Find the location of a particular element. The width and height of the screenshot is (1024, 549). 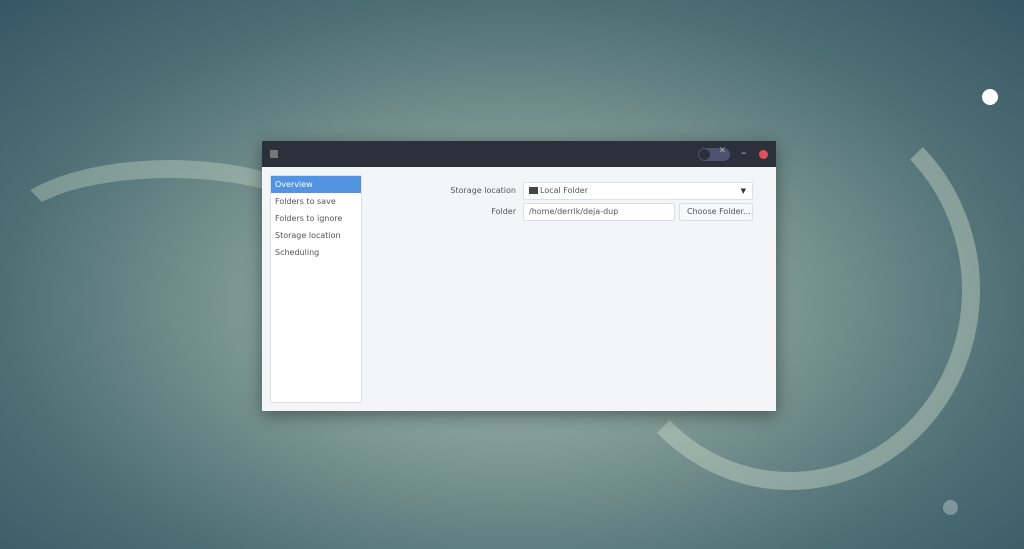

storage-location-label: Storage location is located at coordinates (483, 190).